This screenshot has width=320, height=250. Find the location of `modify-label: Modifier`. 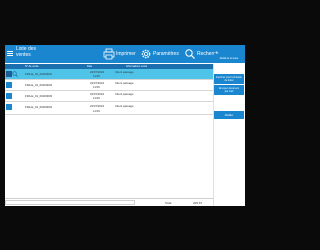

modify-label: Modifier is located at coordinates (229, 115).